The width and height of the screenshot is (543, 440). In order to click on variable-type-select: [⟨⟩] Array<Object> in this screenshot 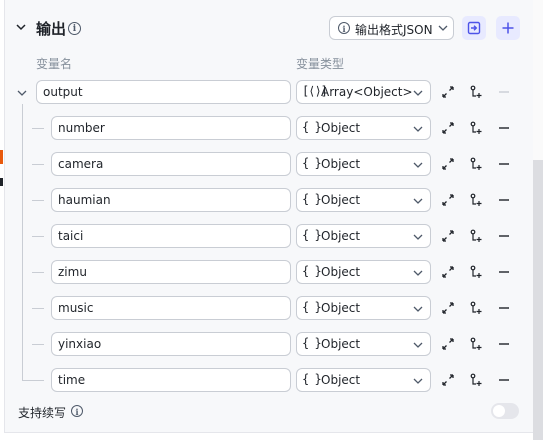, I will do `click(363, 92)`.